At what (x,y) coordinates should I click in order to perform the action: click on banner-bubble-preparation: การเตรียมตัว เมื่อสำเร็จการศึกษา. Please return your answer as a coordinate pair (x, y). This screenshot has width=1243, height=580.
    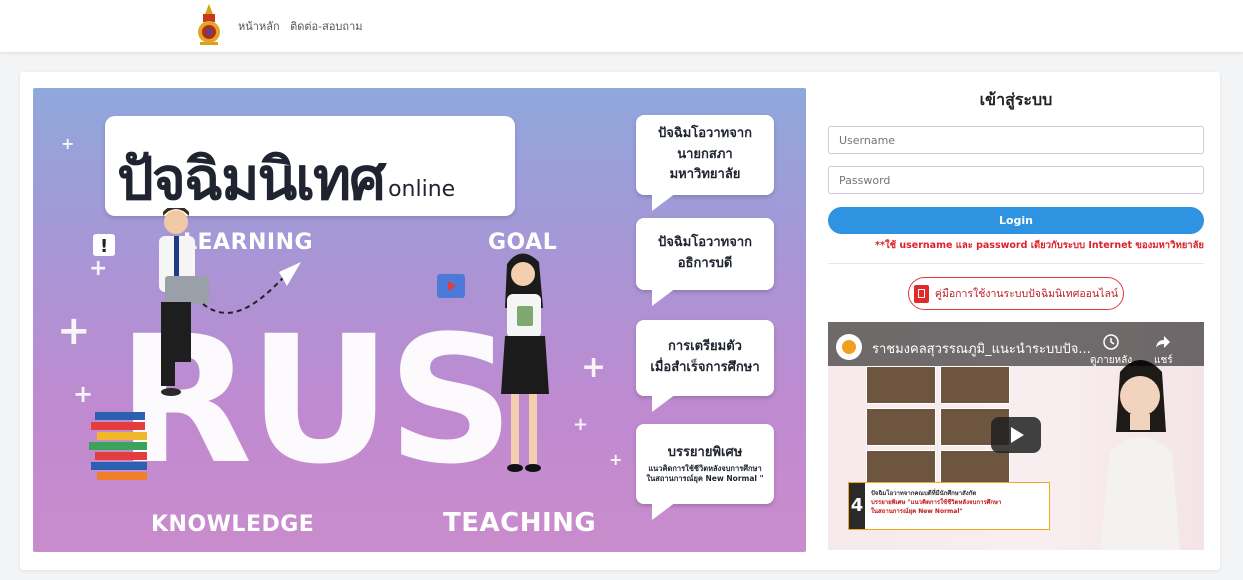
    Looking at the image, I should click on (705, 366).